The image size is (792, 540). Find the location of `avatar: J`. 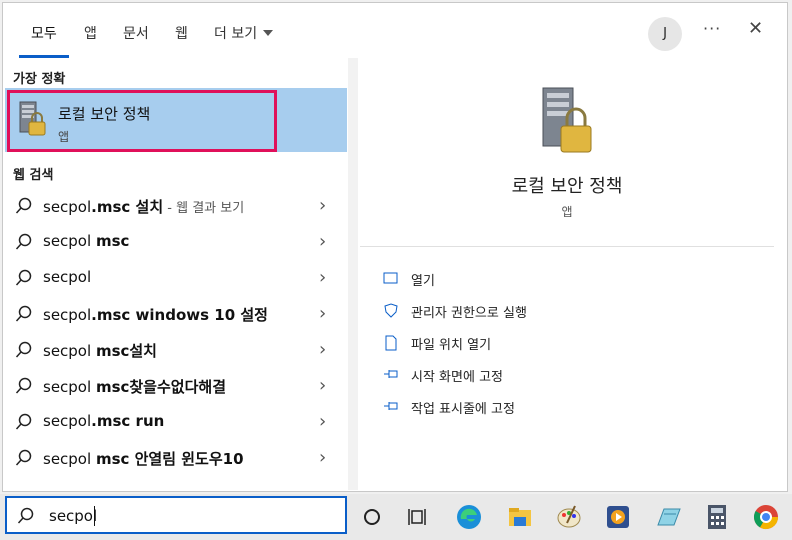

avatar: J is located at coordinates (665, 34).